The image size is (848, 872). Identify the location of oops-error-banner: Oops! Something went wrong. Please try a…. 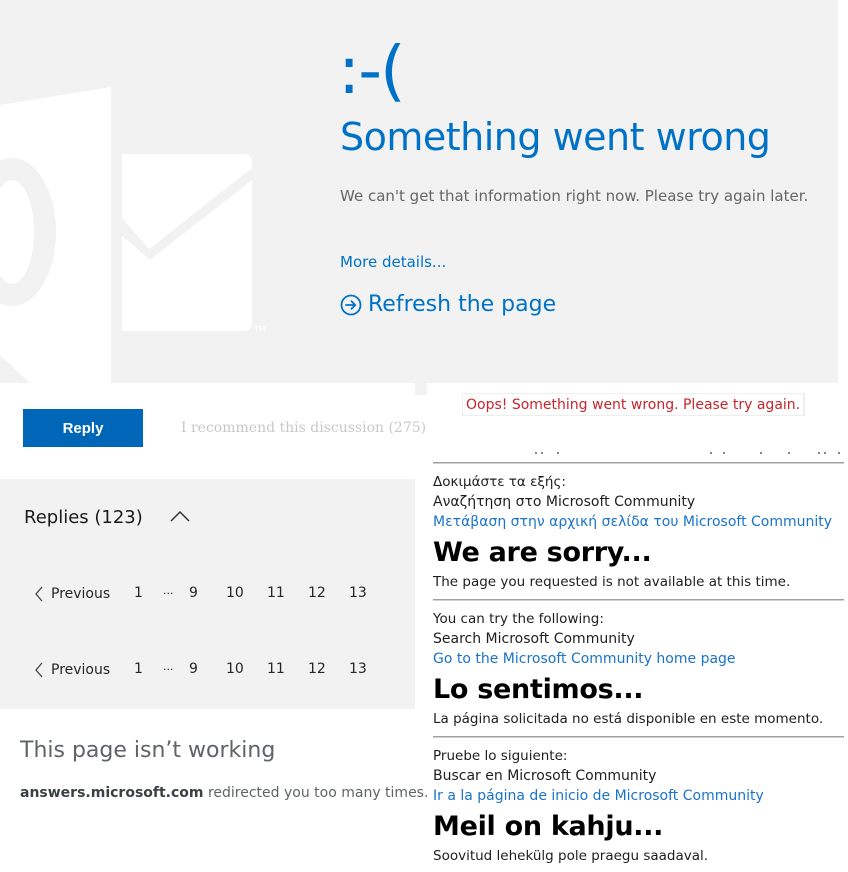
(634, 404).